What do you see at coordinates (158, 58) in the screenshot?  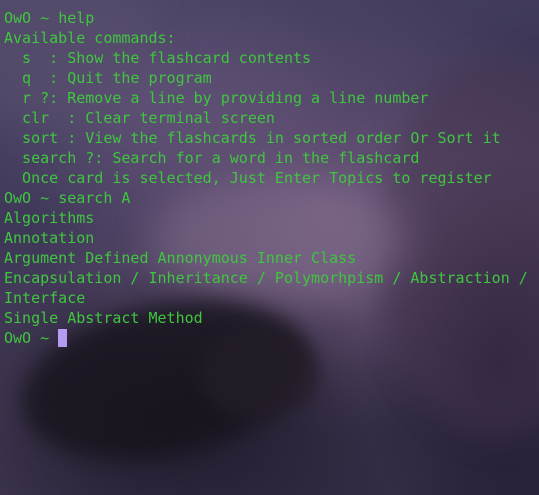 I see `output-line: s : Show the flashcard contents` at bounding box center [158, 58].